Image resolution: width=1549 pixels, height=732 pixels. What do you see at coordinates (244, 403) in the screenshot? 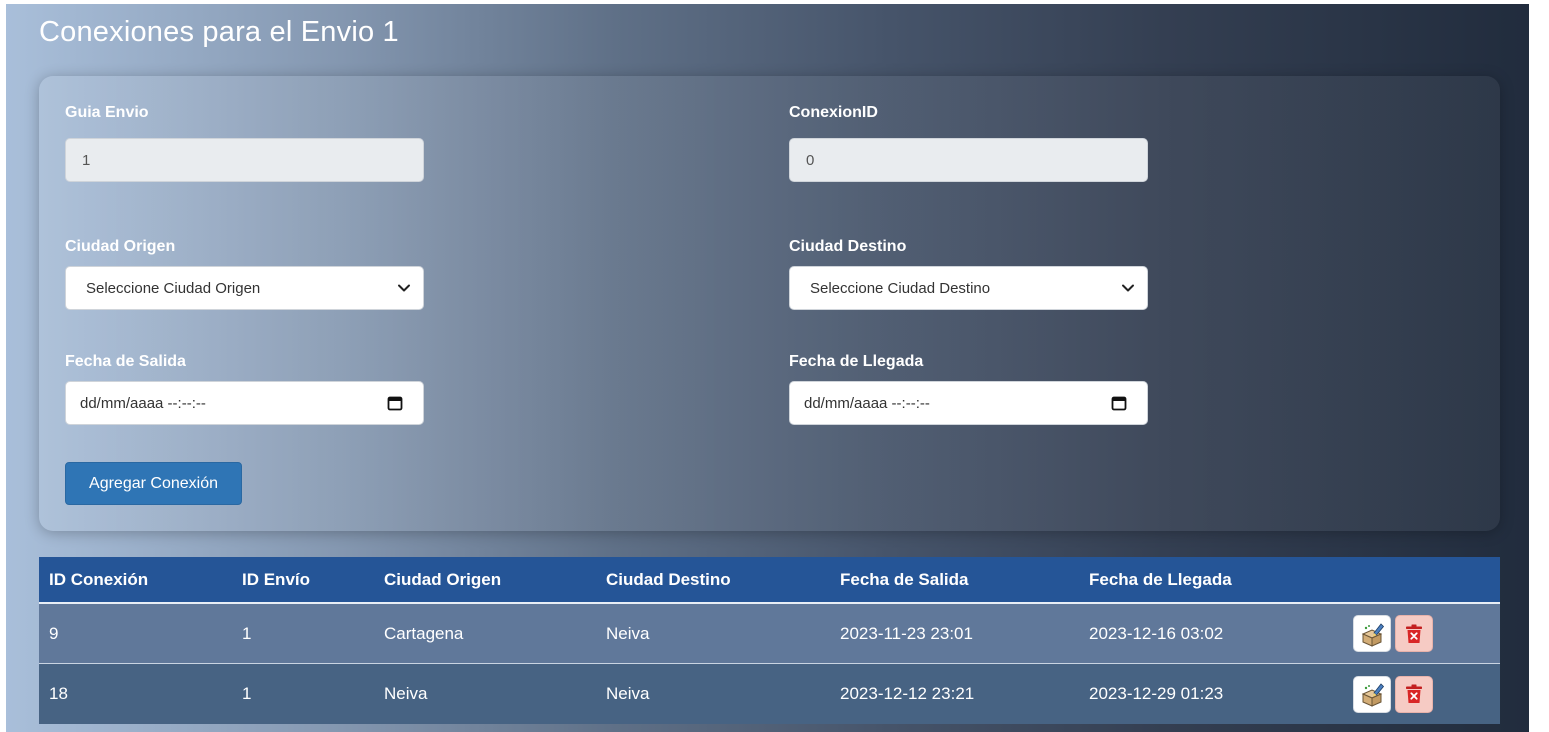
I see `fecha-salida-input: dd/mm/aaaa --:--:--` at bounding box center [244, 403].